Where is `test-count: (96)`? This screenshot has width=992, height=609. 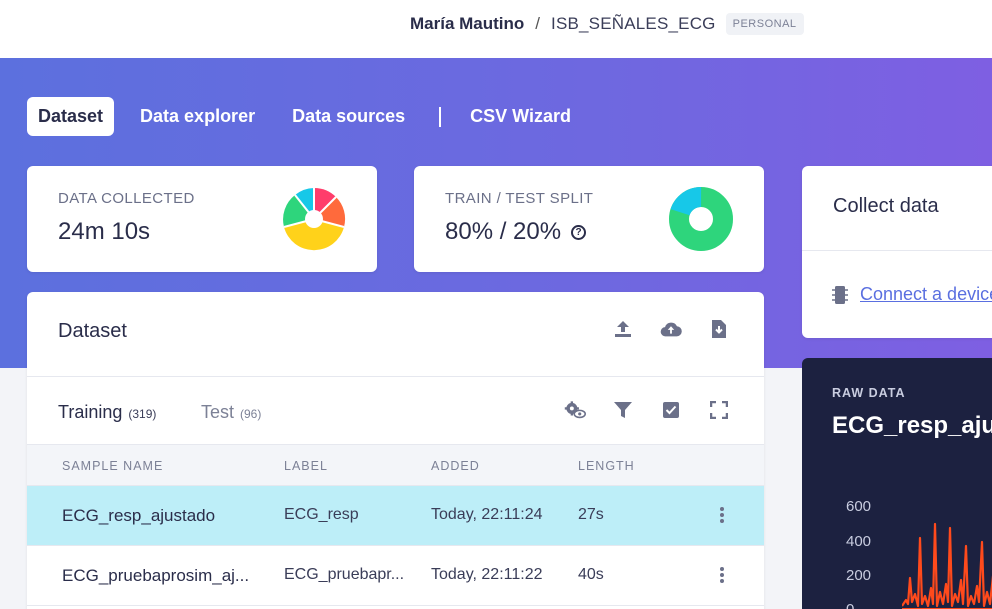
test-count: (96) is located at coordinates (251, 414).